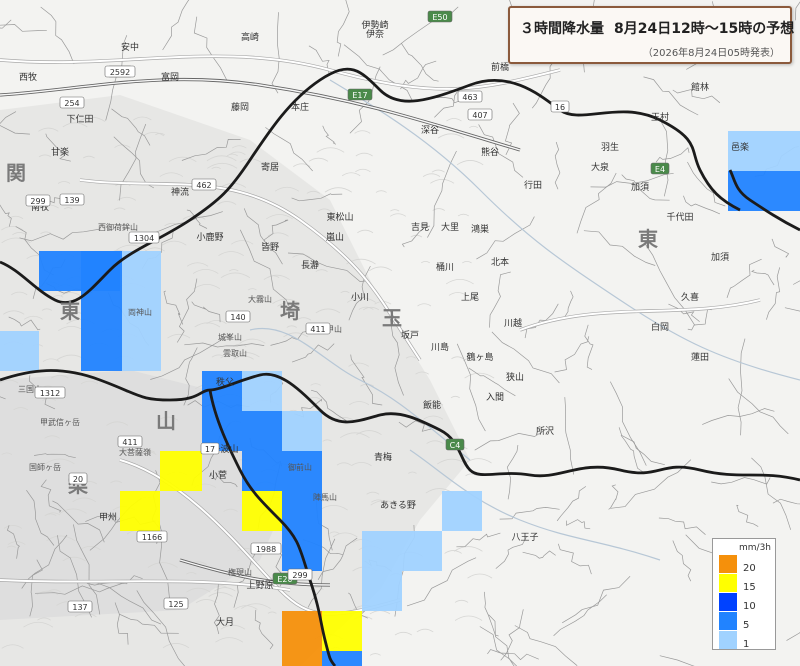 The width and height of the screenshot is (800, 666). What do you see at coordinates (360, 297) in the screenshot?
I see `map-label: 小川` at bounding box center [360, 297].